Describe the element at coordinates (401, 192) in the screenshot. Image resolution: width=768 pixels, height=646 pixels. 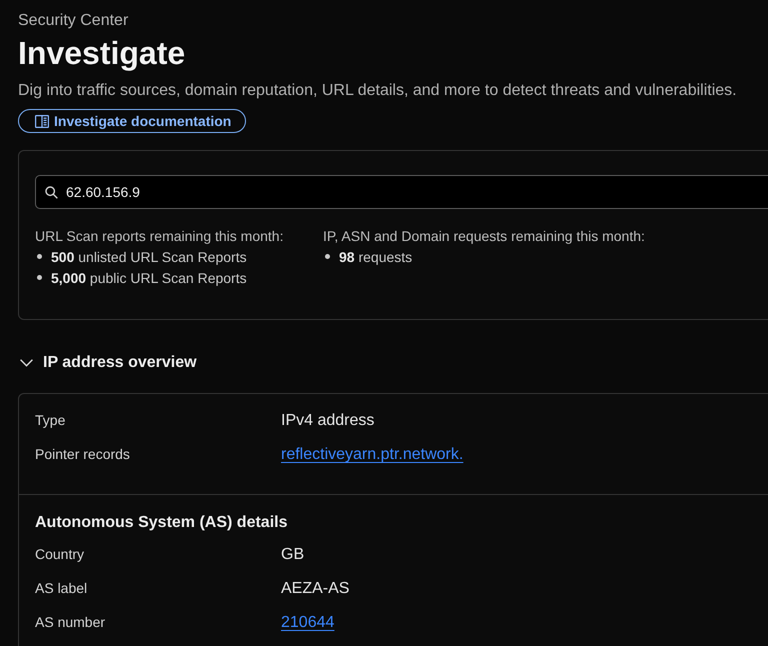
I see `search-field: 62.60.156.9` at that location.